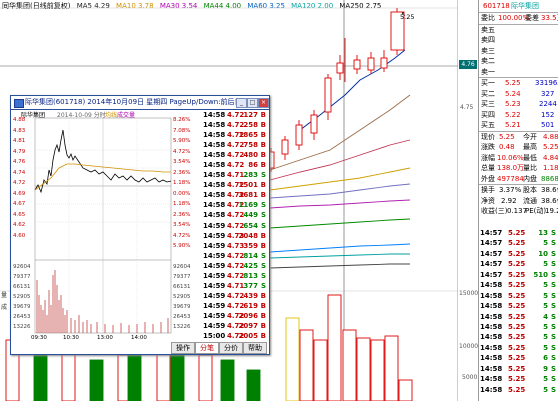 The image size is (558, 401). Describe the element at coordinates (255, 348) in the screenshot. I see `tab-help: 帮助` at that location.